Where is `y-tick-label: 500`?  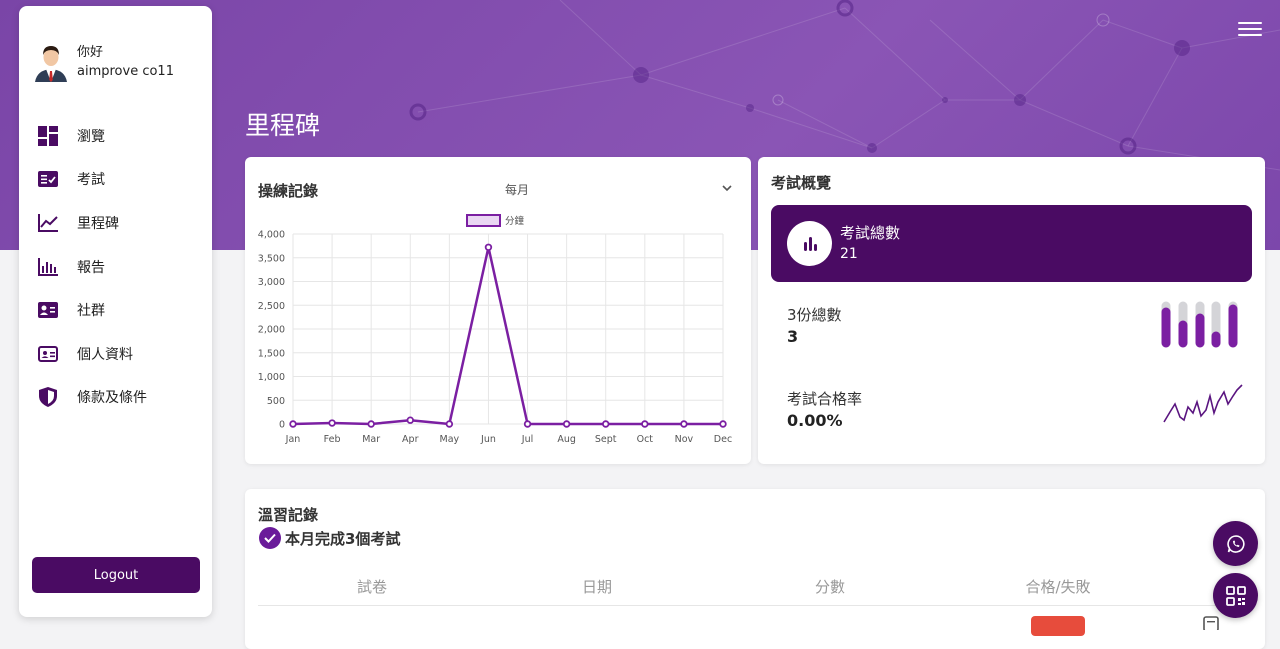 y-tick-label: 500 is located at coordinates (276, 401).